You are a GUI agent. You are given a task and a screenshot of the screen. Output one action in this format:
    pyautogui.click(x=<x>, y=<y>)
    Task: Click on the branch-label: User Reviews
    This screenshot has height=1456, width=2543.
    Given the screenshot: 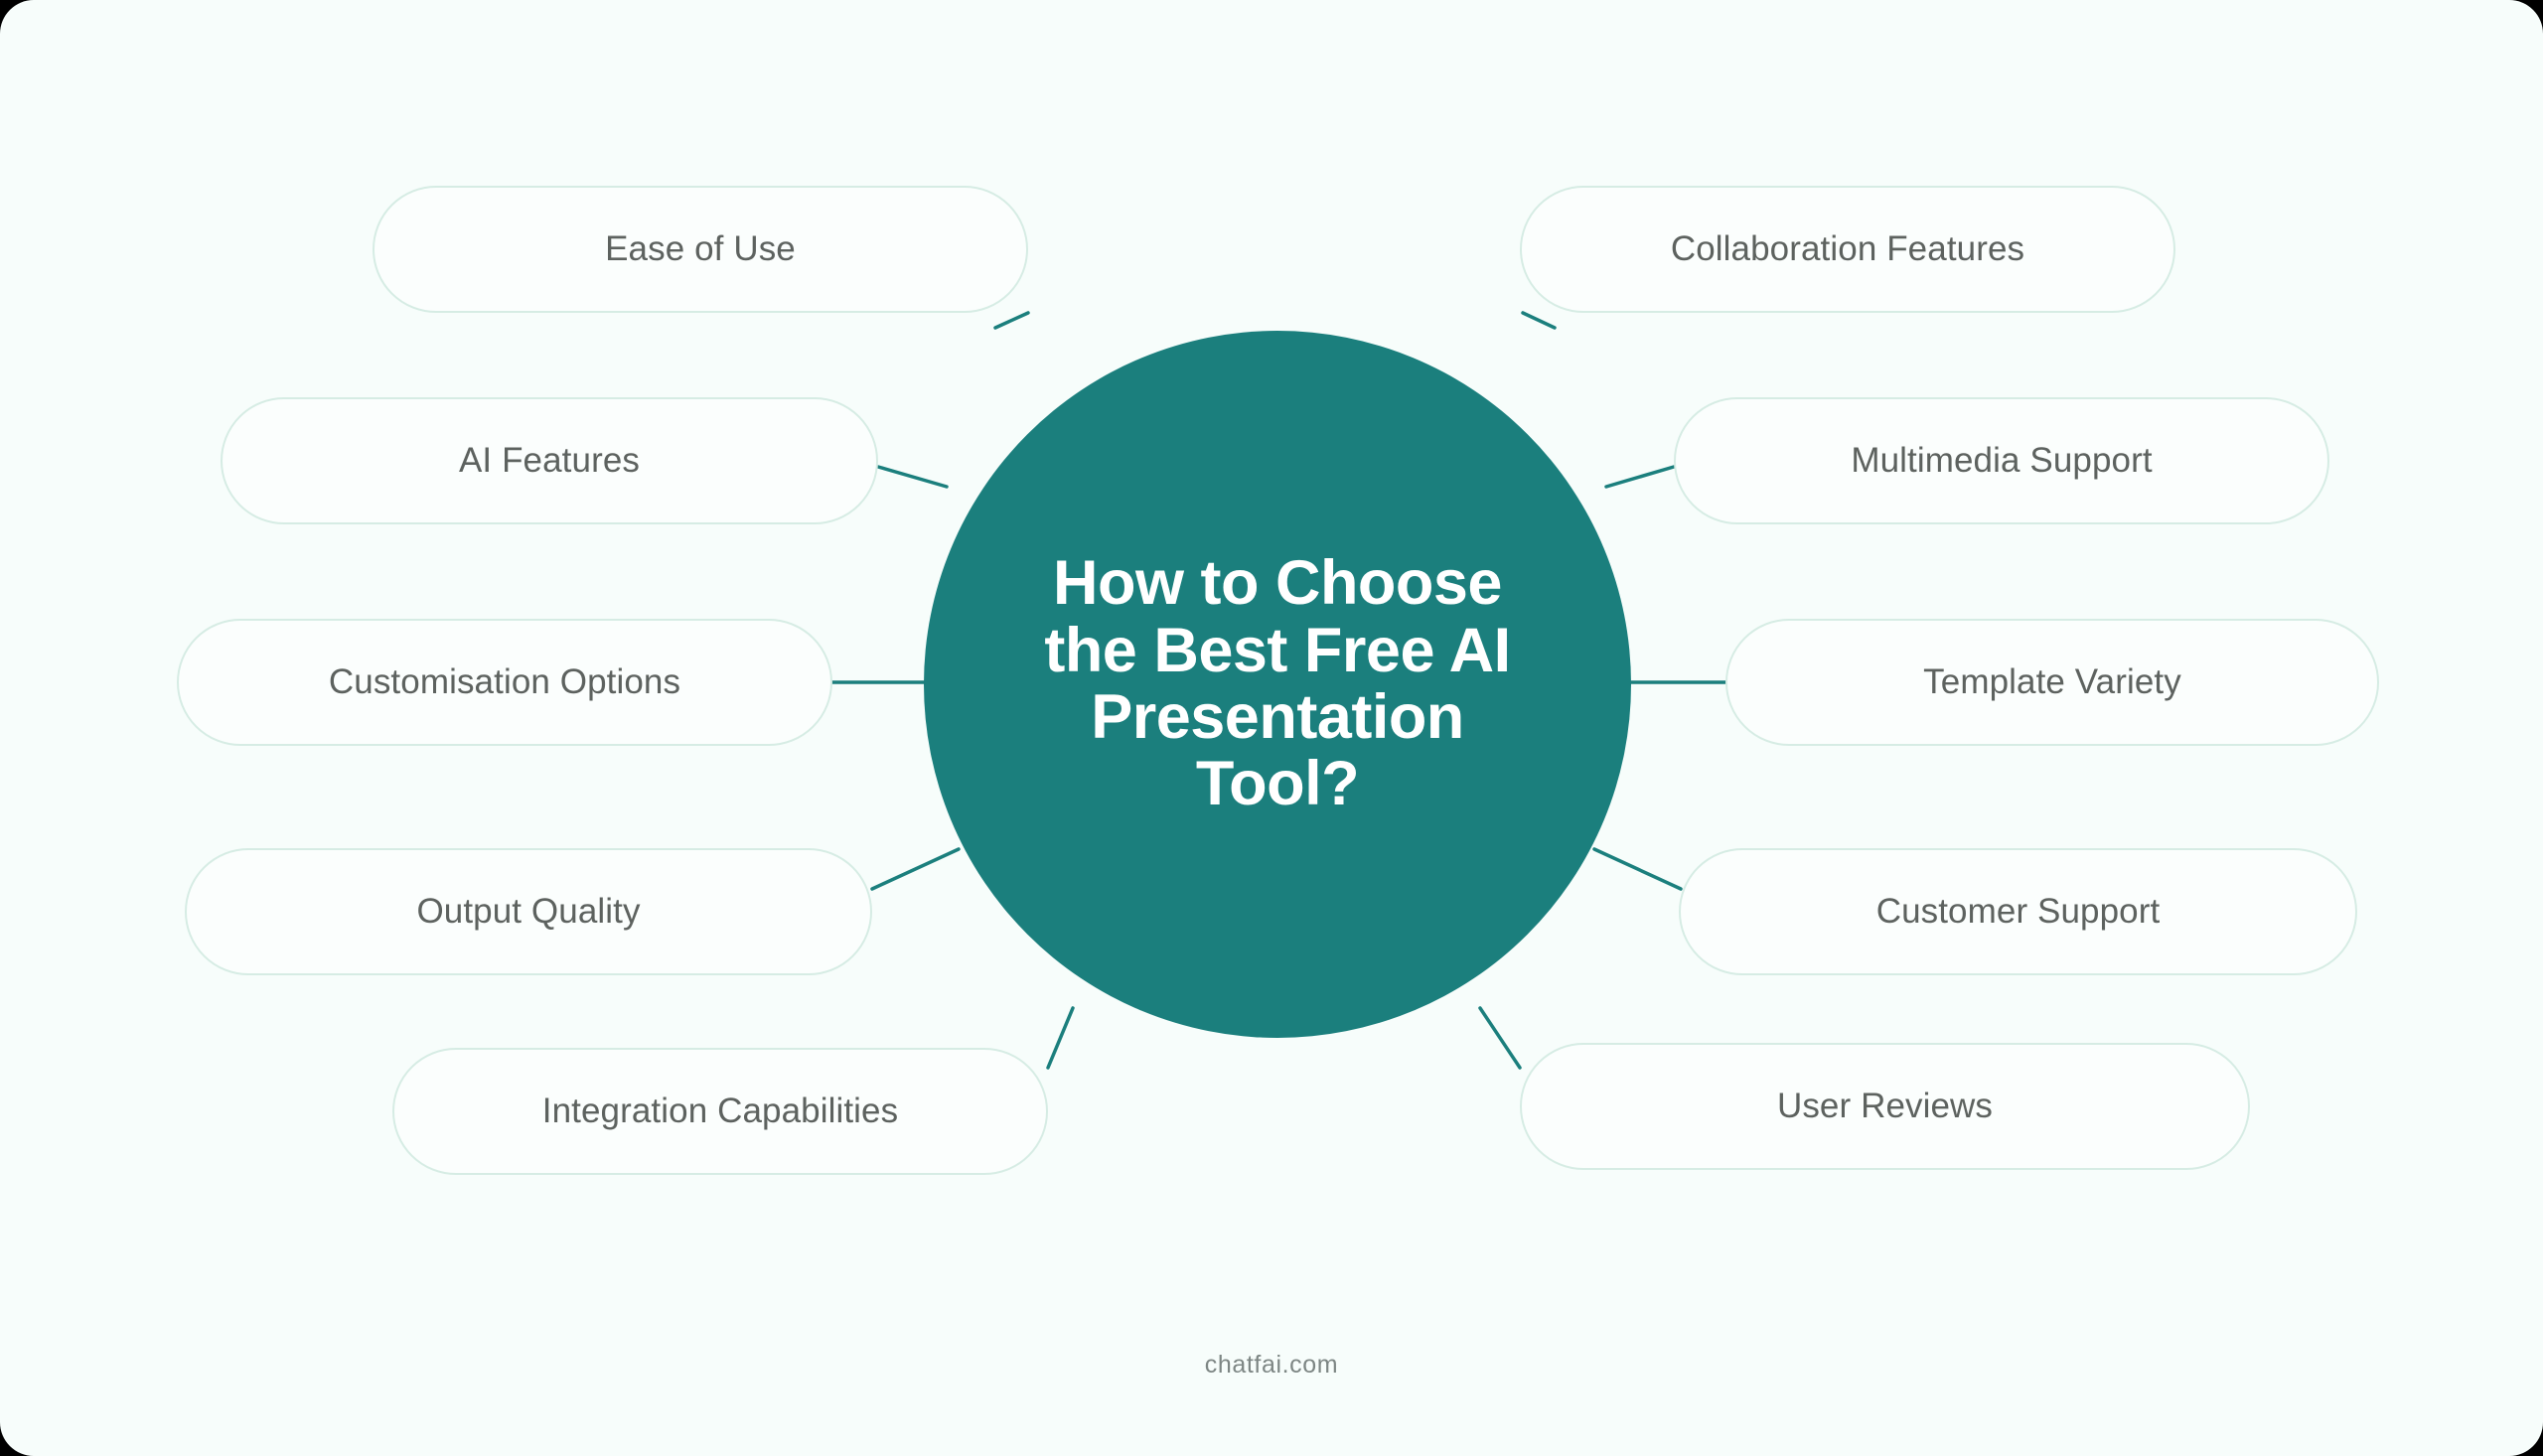 What is the action you would take?
    pyautogui.click(x=1885, y=1106)
    